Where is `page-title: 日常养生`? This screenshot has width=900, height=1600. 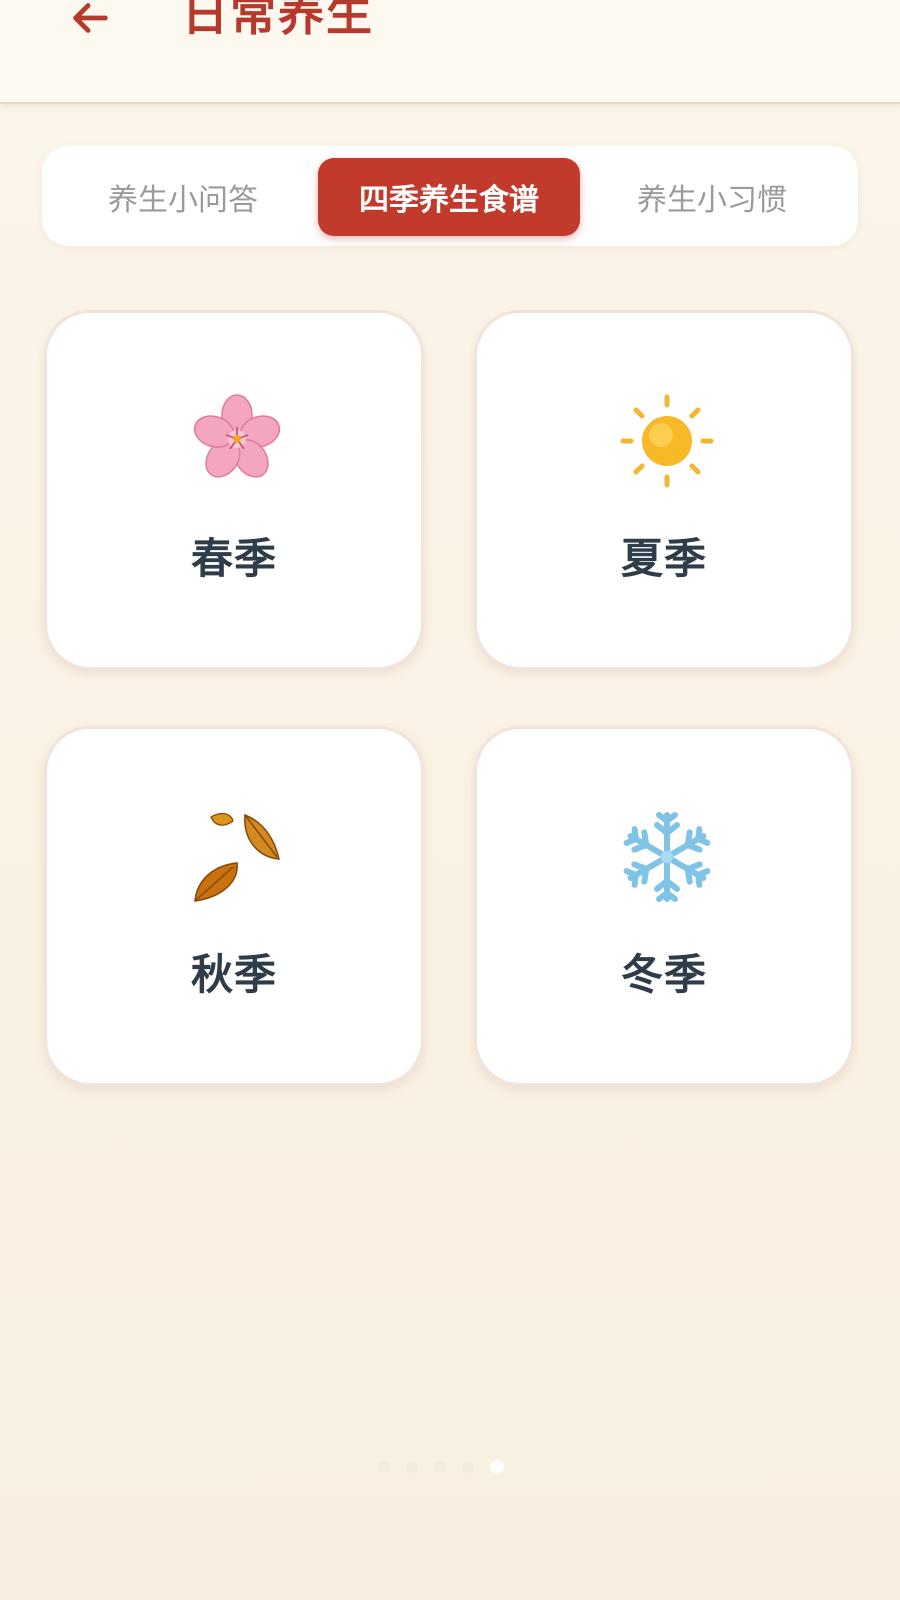 page-title: 日常养生 is located at coordinates (278, 20).